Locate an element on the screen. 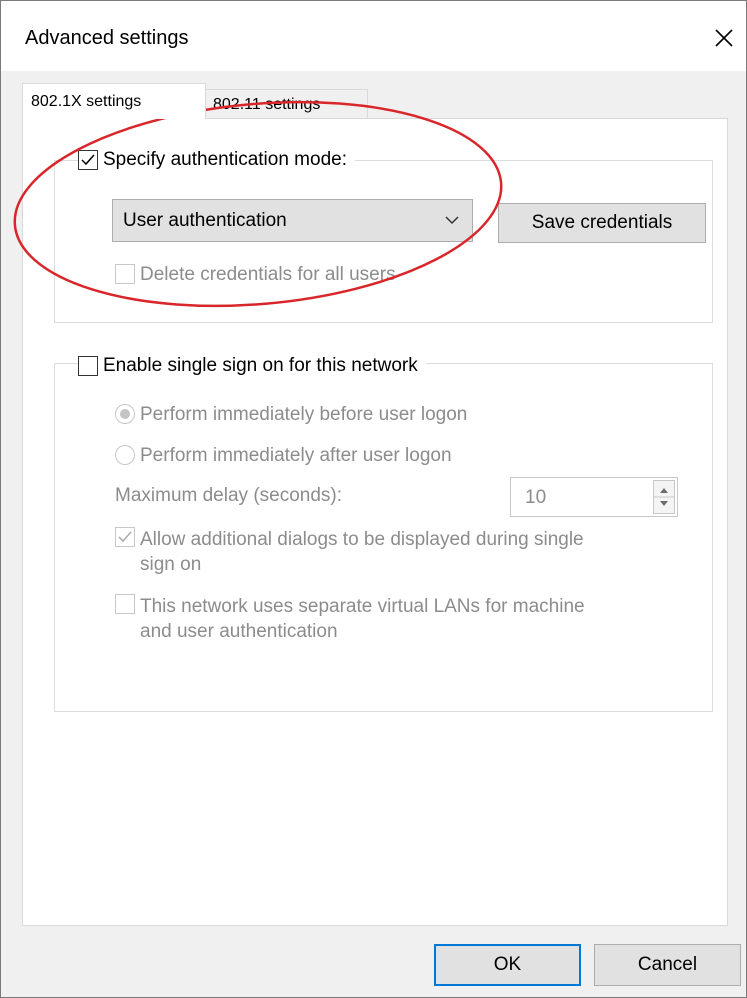  radio-unselected-icon is located at coordinates (125, 455).